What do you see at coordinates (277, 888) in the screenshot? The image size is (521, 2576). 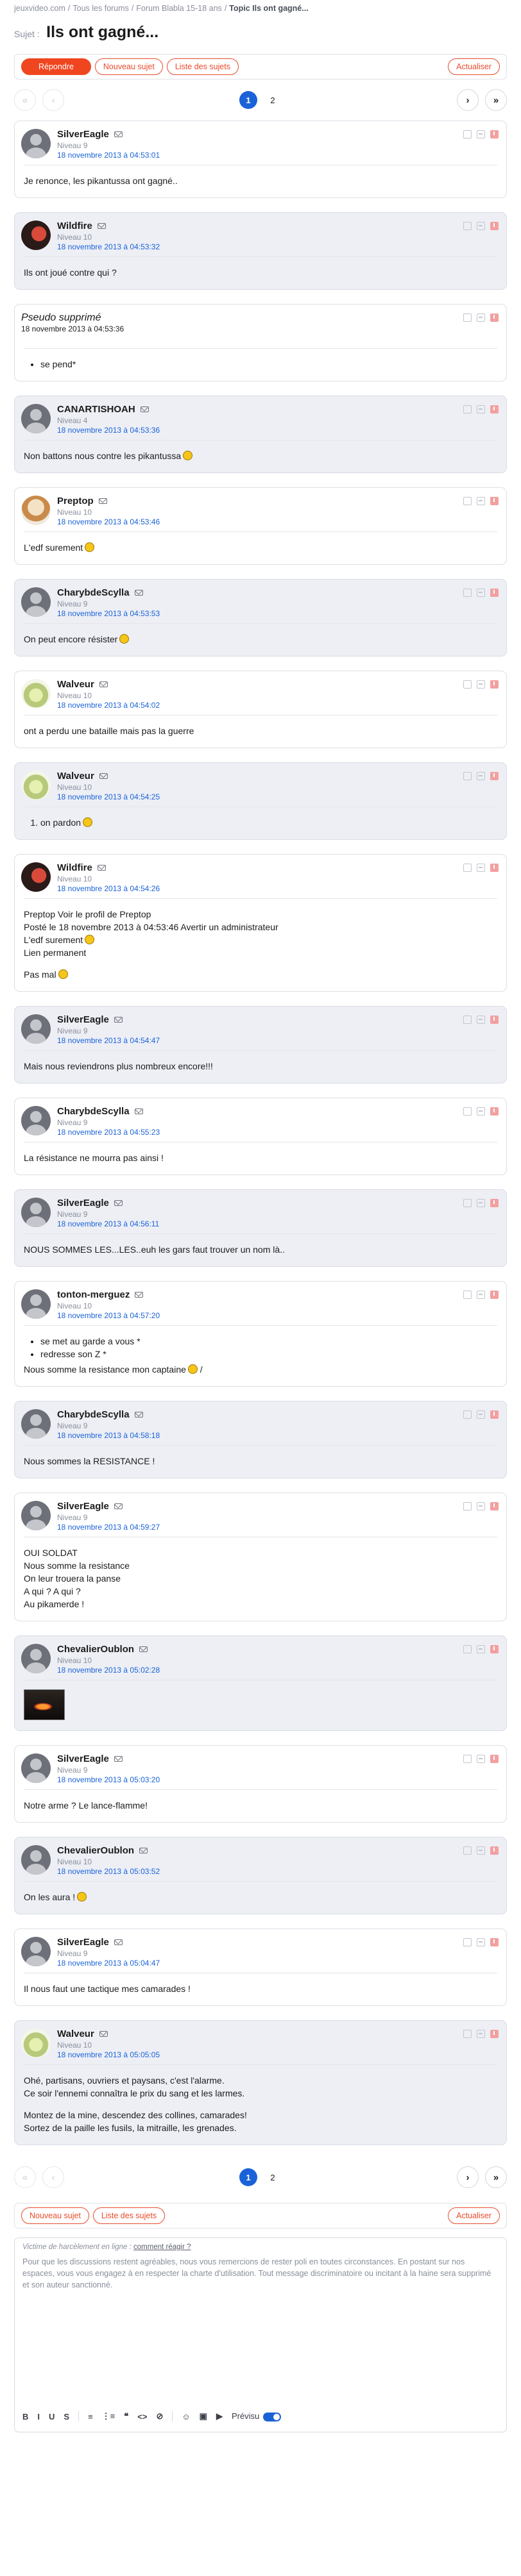 I see `post-date: 18 novembre 2013 à 04:54:26` at bounding box center [277, 888].